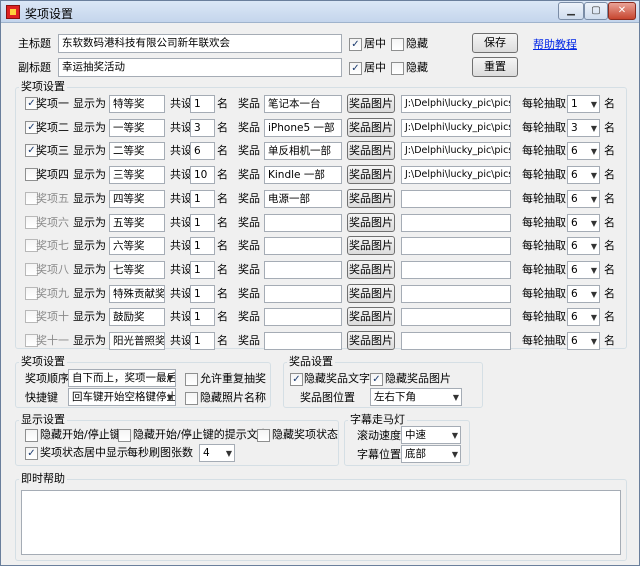 This screenshot has height=566, width=640. I want to click on prize-image-path-input: J:\Delphi\lucky_pic\pics\2.jpg, so click(456, 151).